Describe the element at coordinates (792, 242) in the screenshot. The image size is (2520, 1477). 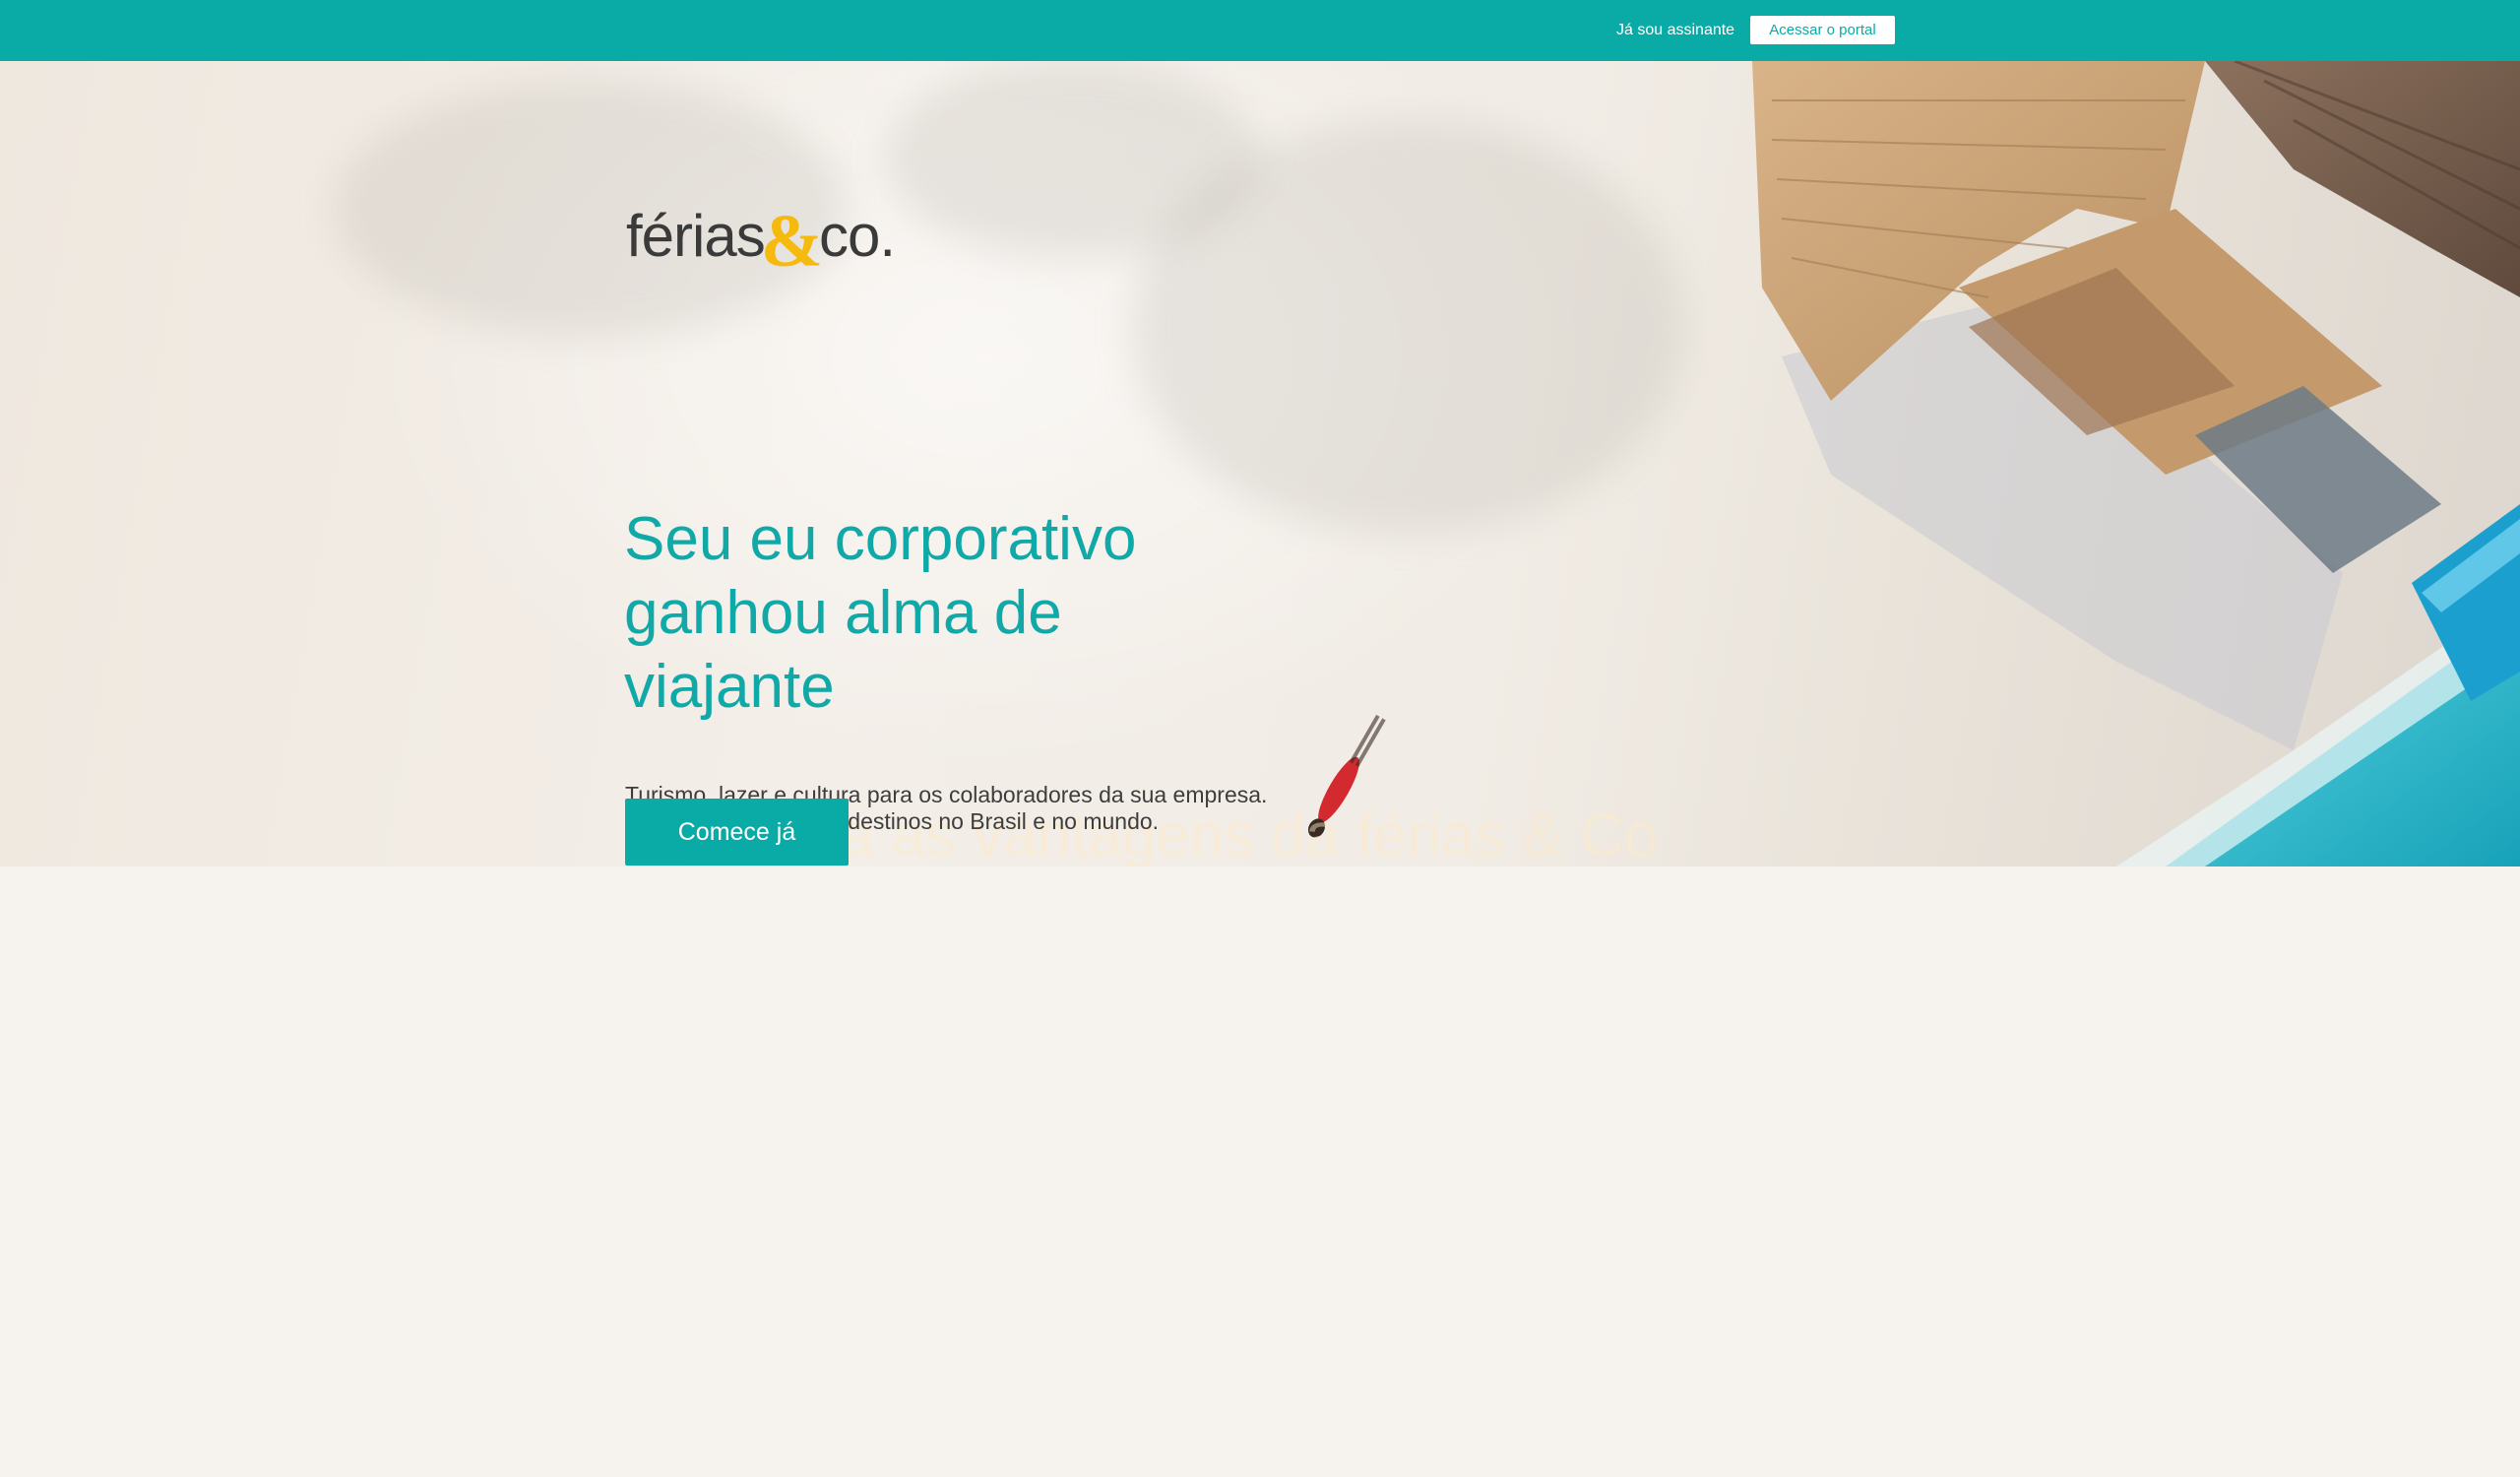
I see `logo-ampersand: &` at that location.